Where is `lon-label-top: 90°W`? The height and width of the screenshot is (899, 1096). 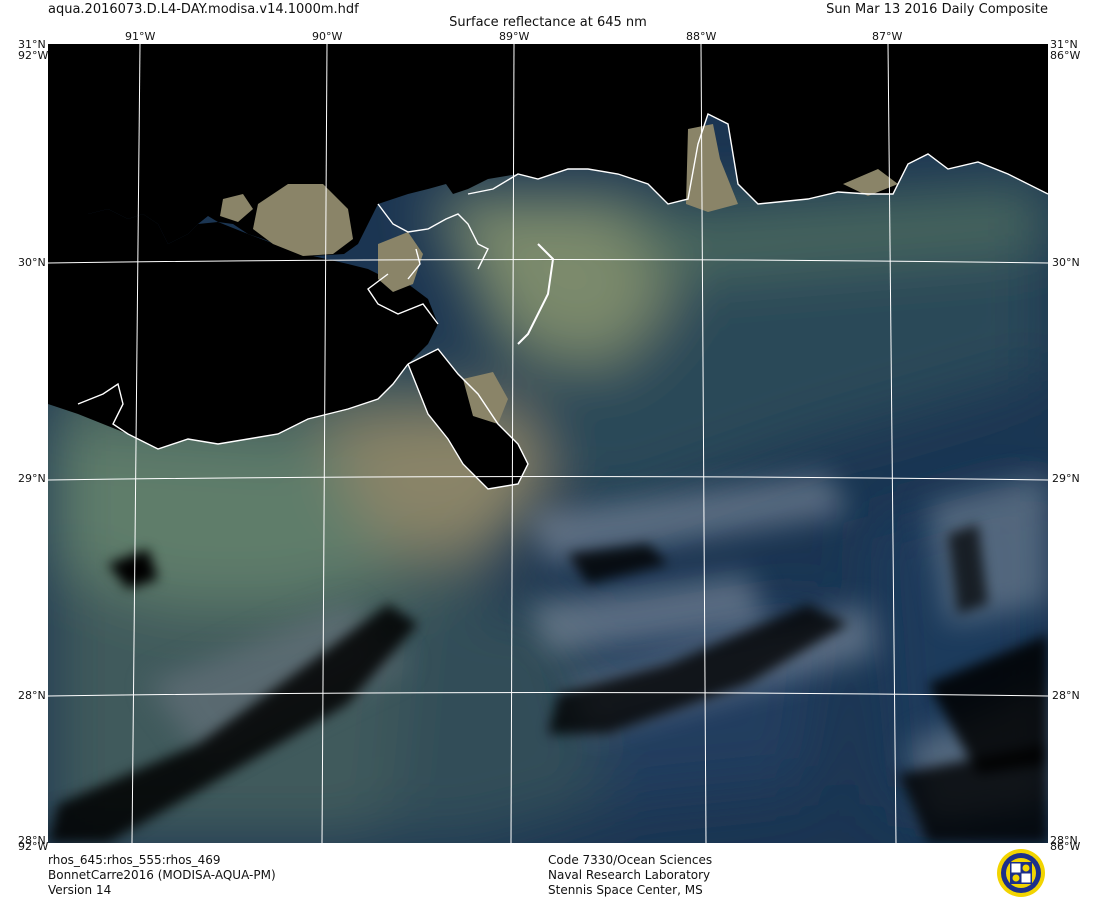 lon-label-top: 90°W is located at coordinates (327, 36).